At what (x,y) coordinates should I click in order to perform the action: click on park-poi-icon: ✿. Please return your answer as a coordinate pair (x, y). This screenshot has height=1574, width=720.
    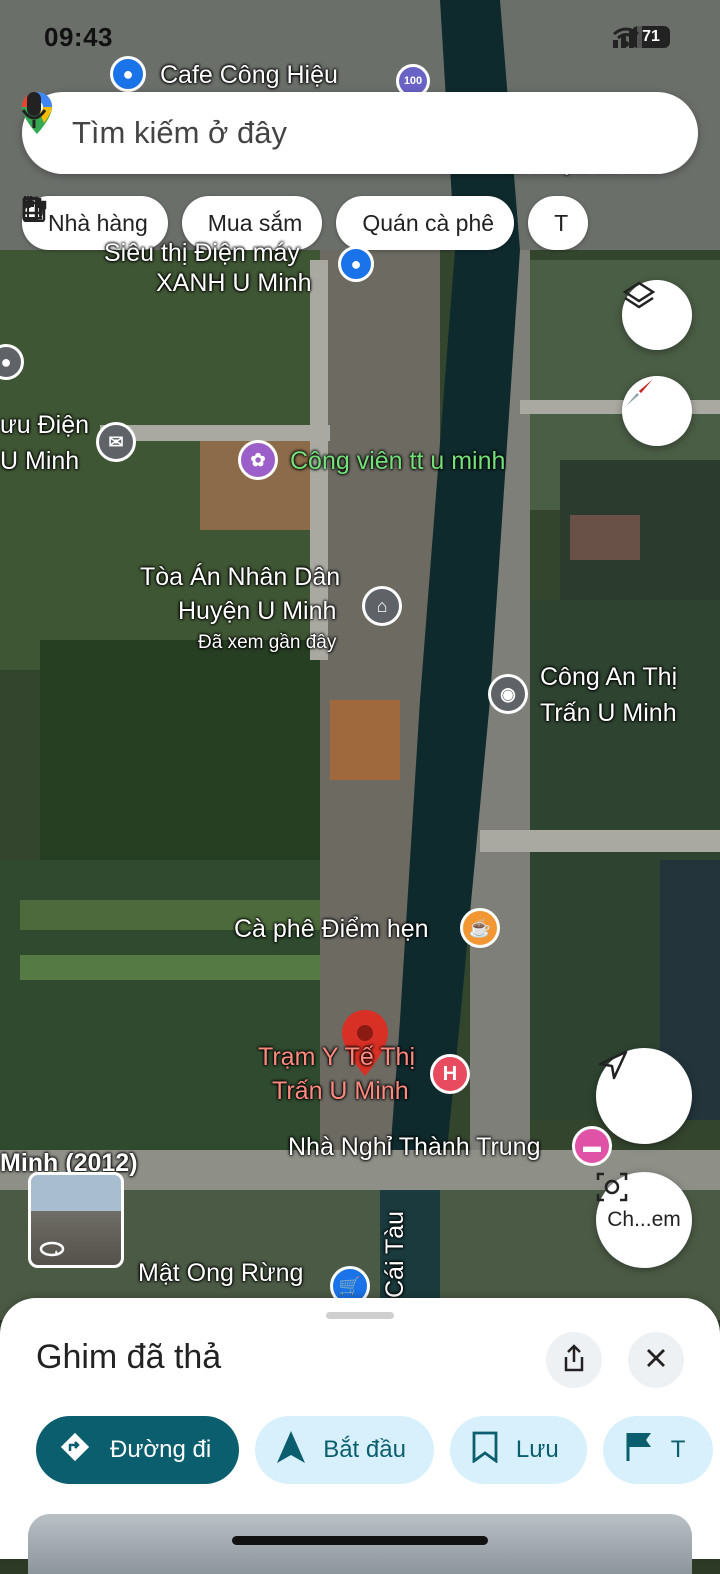
    Looking at the image, I should click on (258, 460).